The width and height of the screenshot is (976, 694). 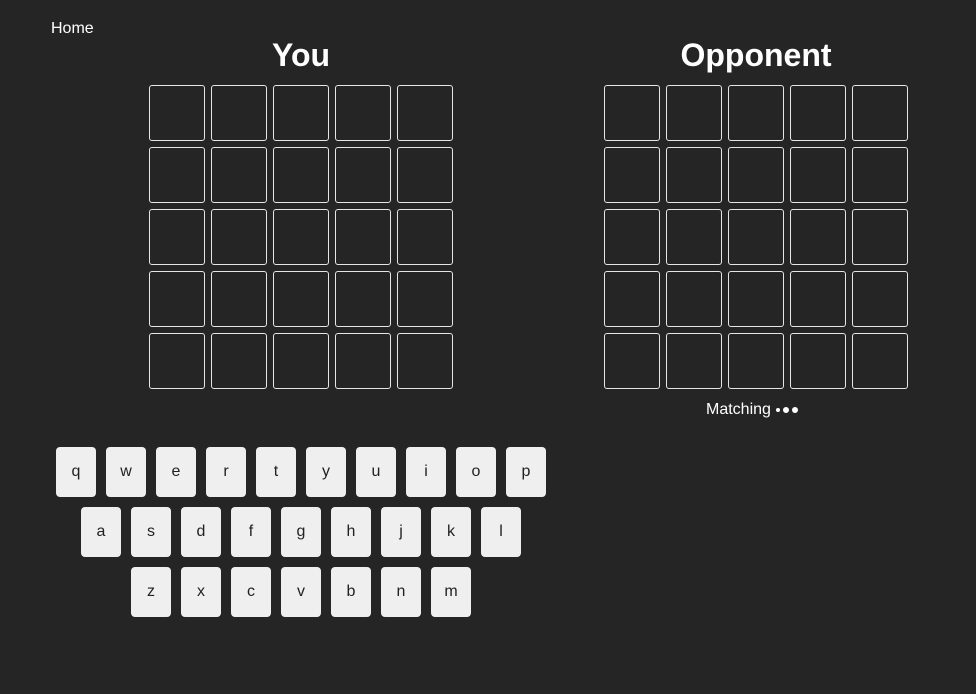 I want to click on loading-dots-icon, so click(x=788, y=410).